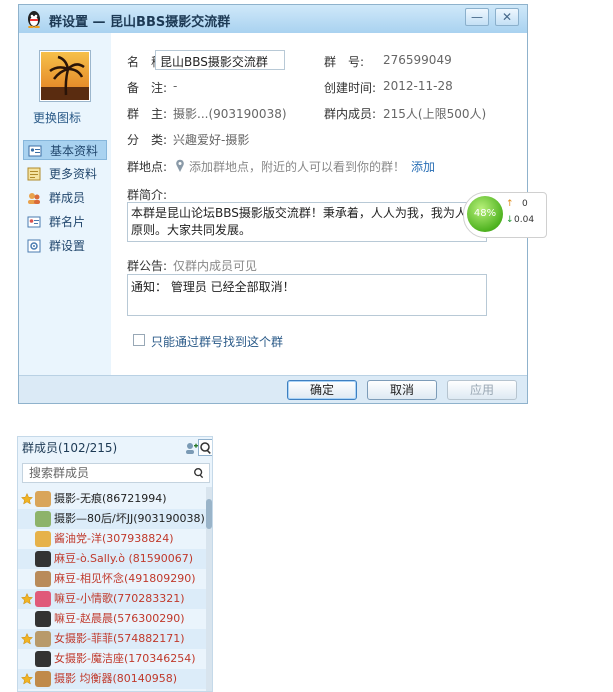  I want to click on close-button: ✕, so click(507, 17).